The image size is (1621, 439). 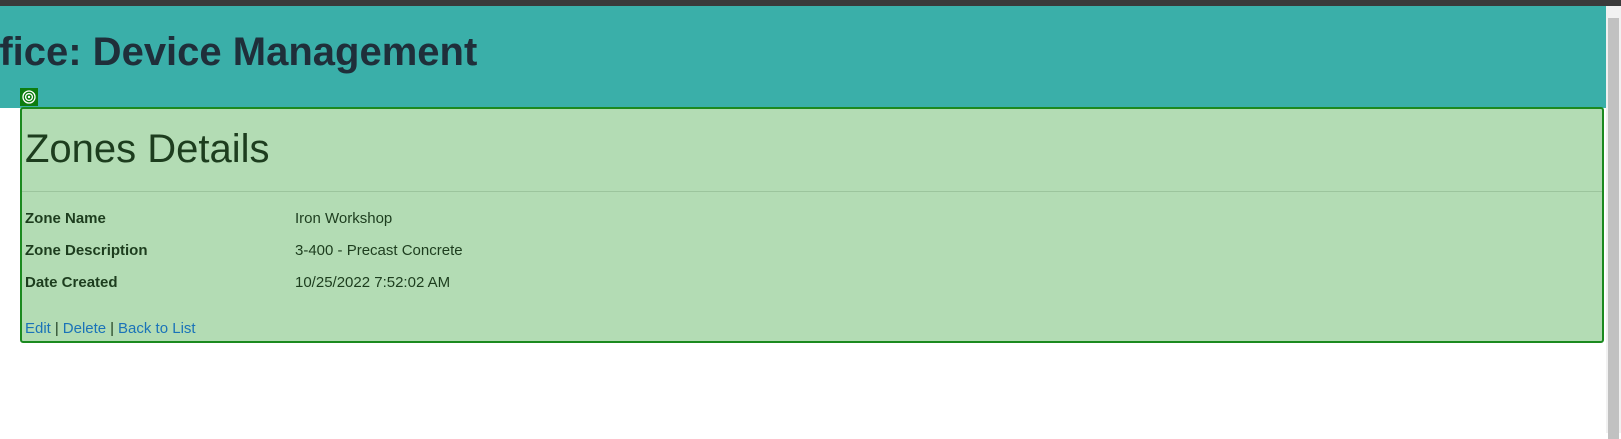 I want to click on field-value: 10/25/2022 7:52:02 AM, so click(x=373, y=282).